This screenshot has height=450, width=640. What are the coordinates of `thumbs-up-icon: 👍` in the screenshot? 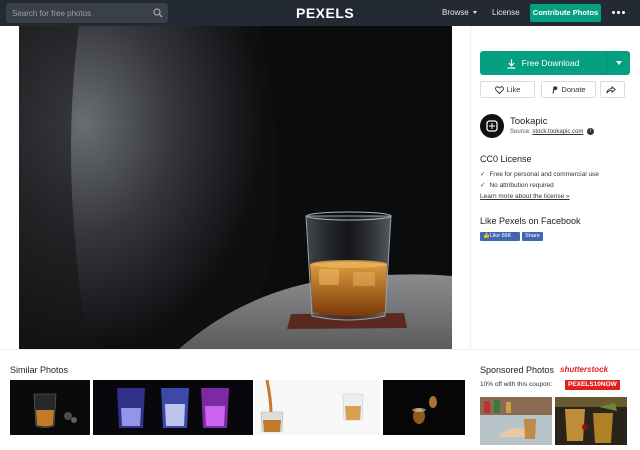 It's located at (486, 236).